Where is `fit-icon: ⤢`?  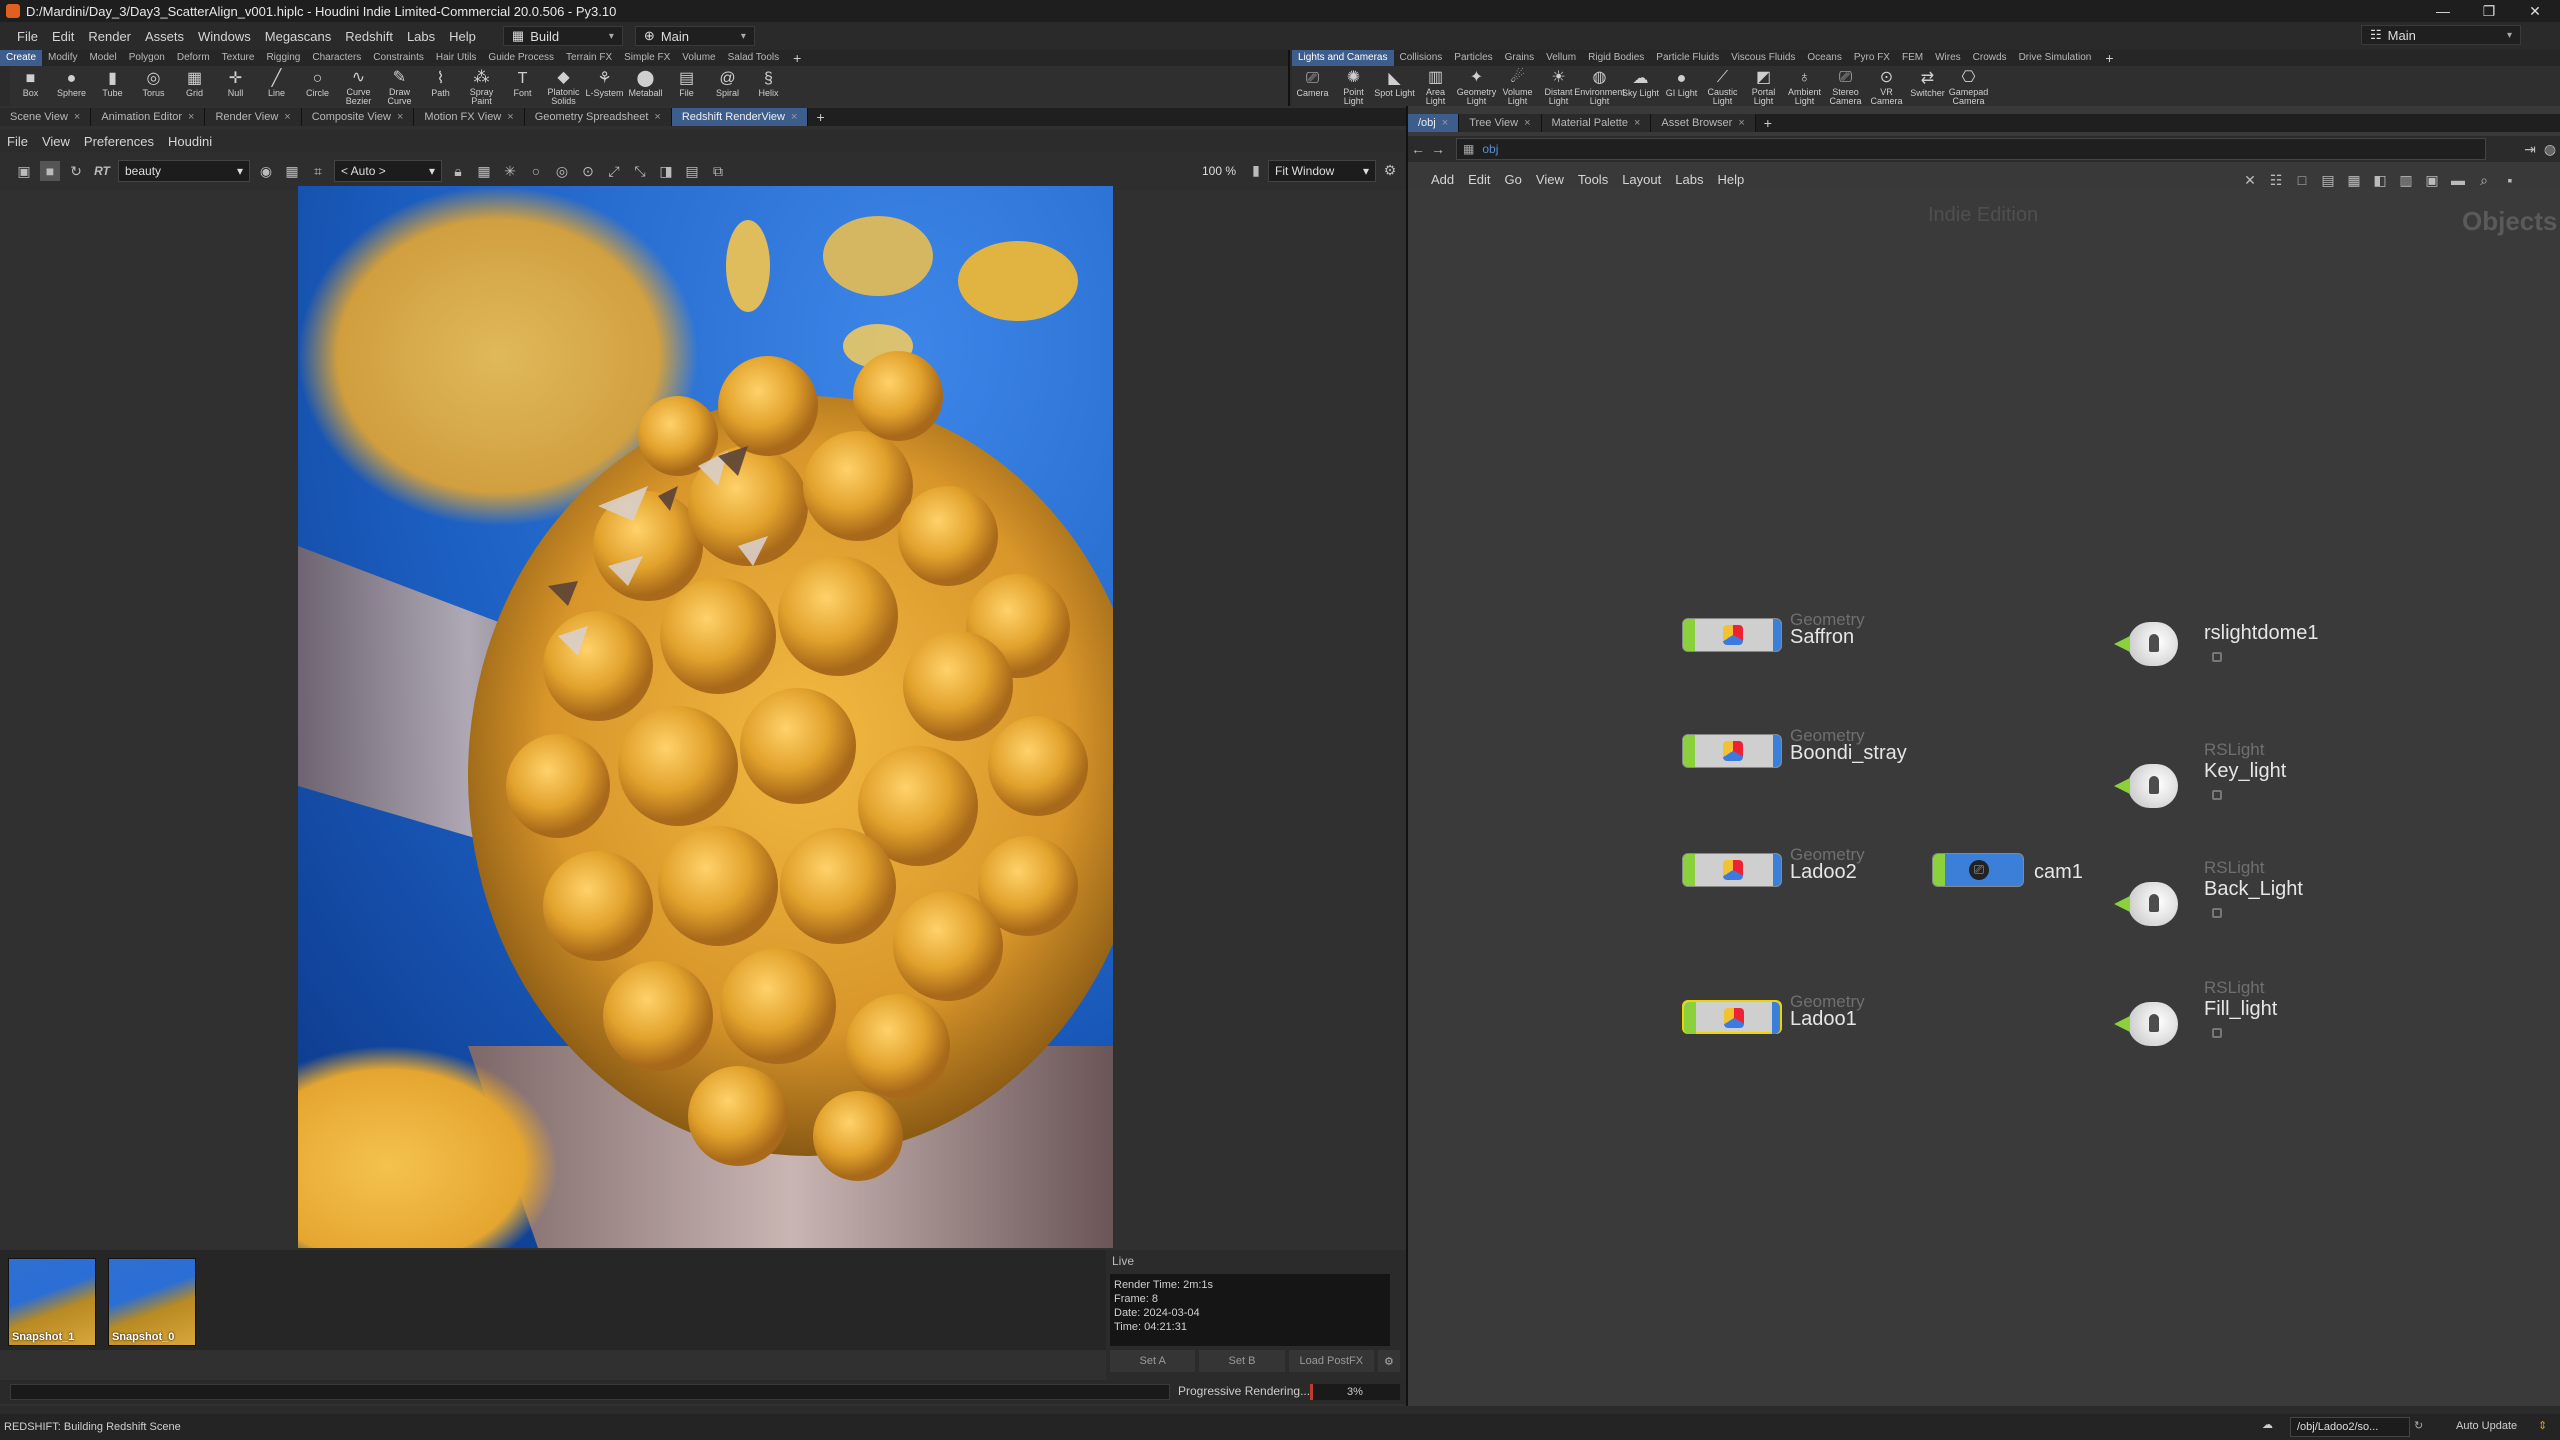
fit-icon: ⤢ is located at coordinates (614, 171).